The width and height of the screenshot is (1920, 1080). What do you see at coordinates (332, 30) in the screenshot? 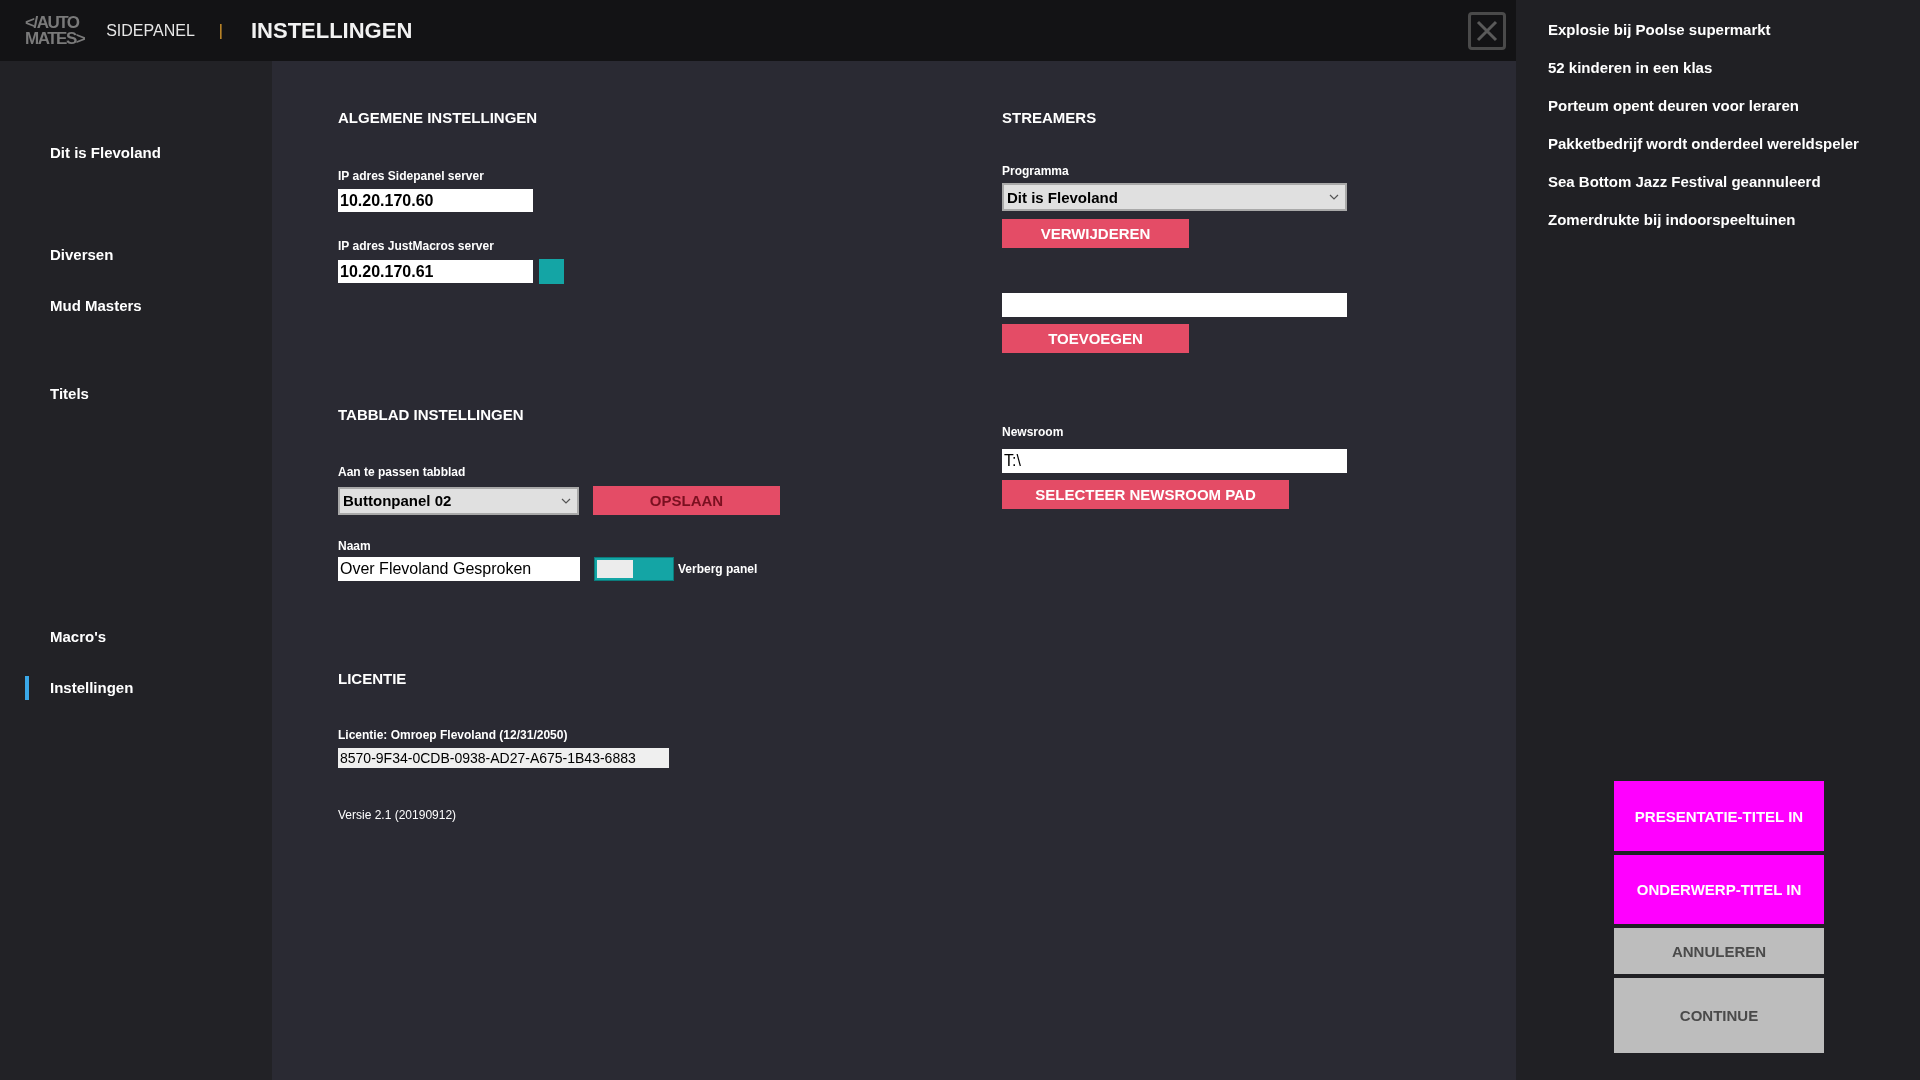
I see `page-title: INSTELLINGEN` at bounding box center [332, 30].